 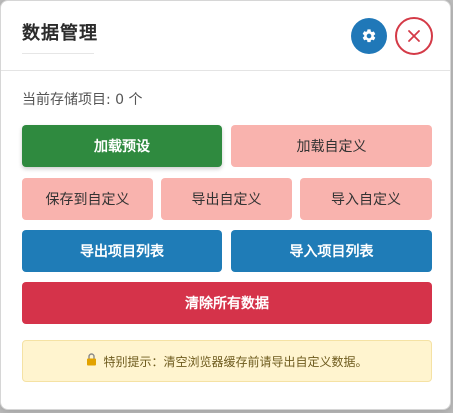 What do you see at coordinates (122, 251) in the screenshot?
I see `export-list-button: 导出项目列表` at bounding box center [122, 251].